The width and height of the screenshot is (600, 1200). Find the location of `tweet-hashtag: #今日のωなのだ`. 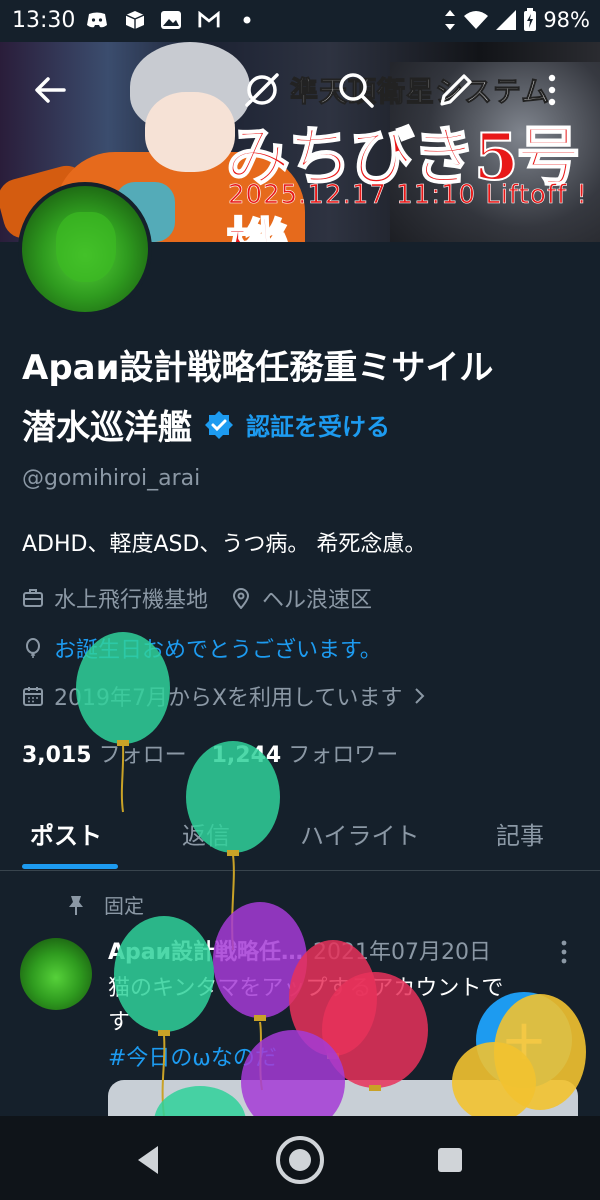

tweet-hashtag: #今日のωなのだ is located at coordinates (192, 1056).